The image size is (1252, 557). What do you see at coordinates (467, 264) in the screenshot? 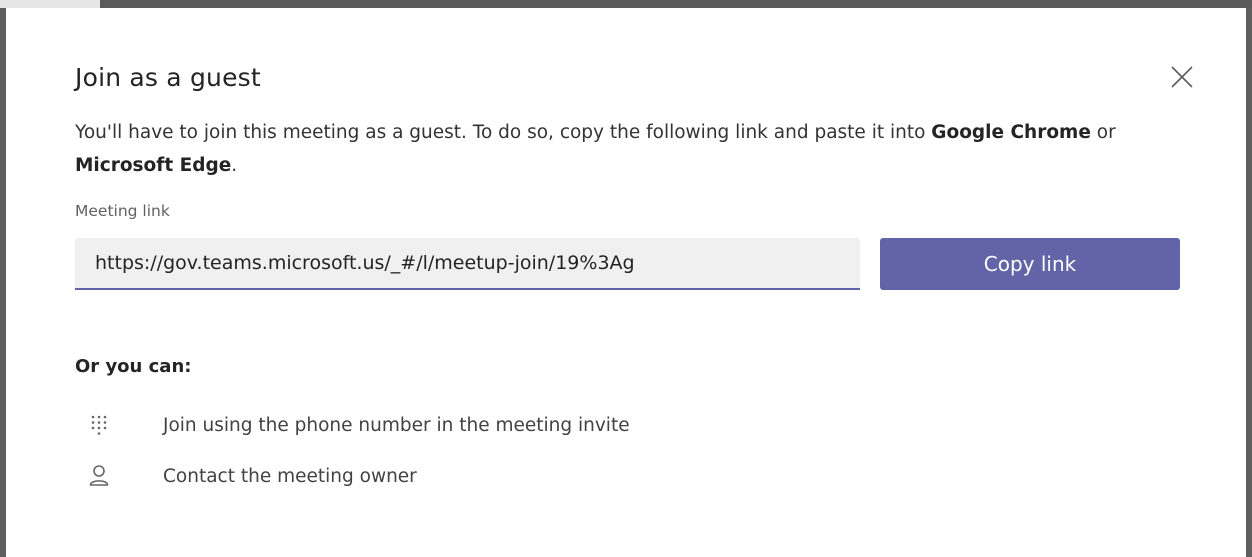
I see `meeting-link-input` at bounding box center [467, 264].